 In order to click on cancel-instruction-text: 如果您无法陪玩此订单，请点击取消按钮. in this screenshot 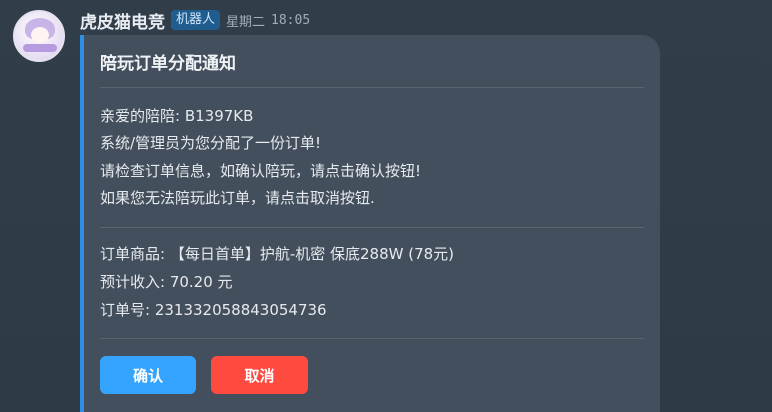, I will do `click(237, 198)`.